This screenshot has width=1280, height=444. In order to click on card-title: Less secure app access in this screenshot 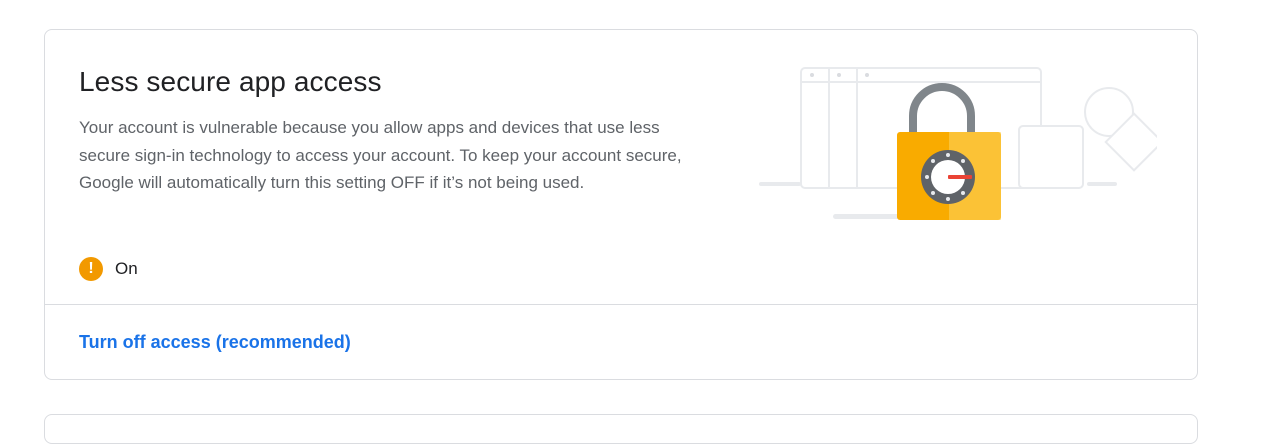, I will do `click(230, 81)`.